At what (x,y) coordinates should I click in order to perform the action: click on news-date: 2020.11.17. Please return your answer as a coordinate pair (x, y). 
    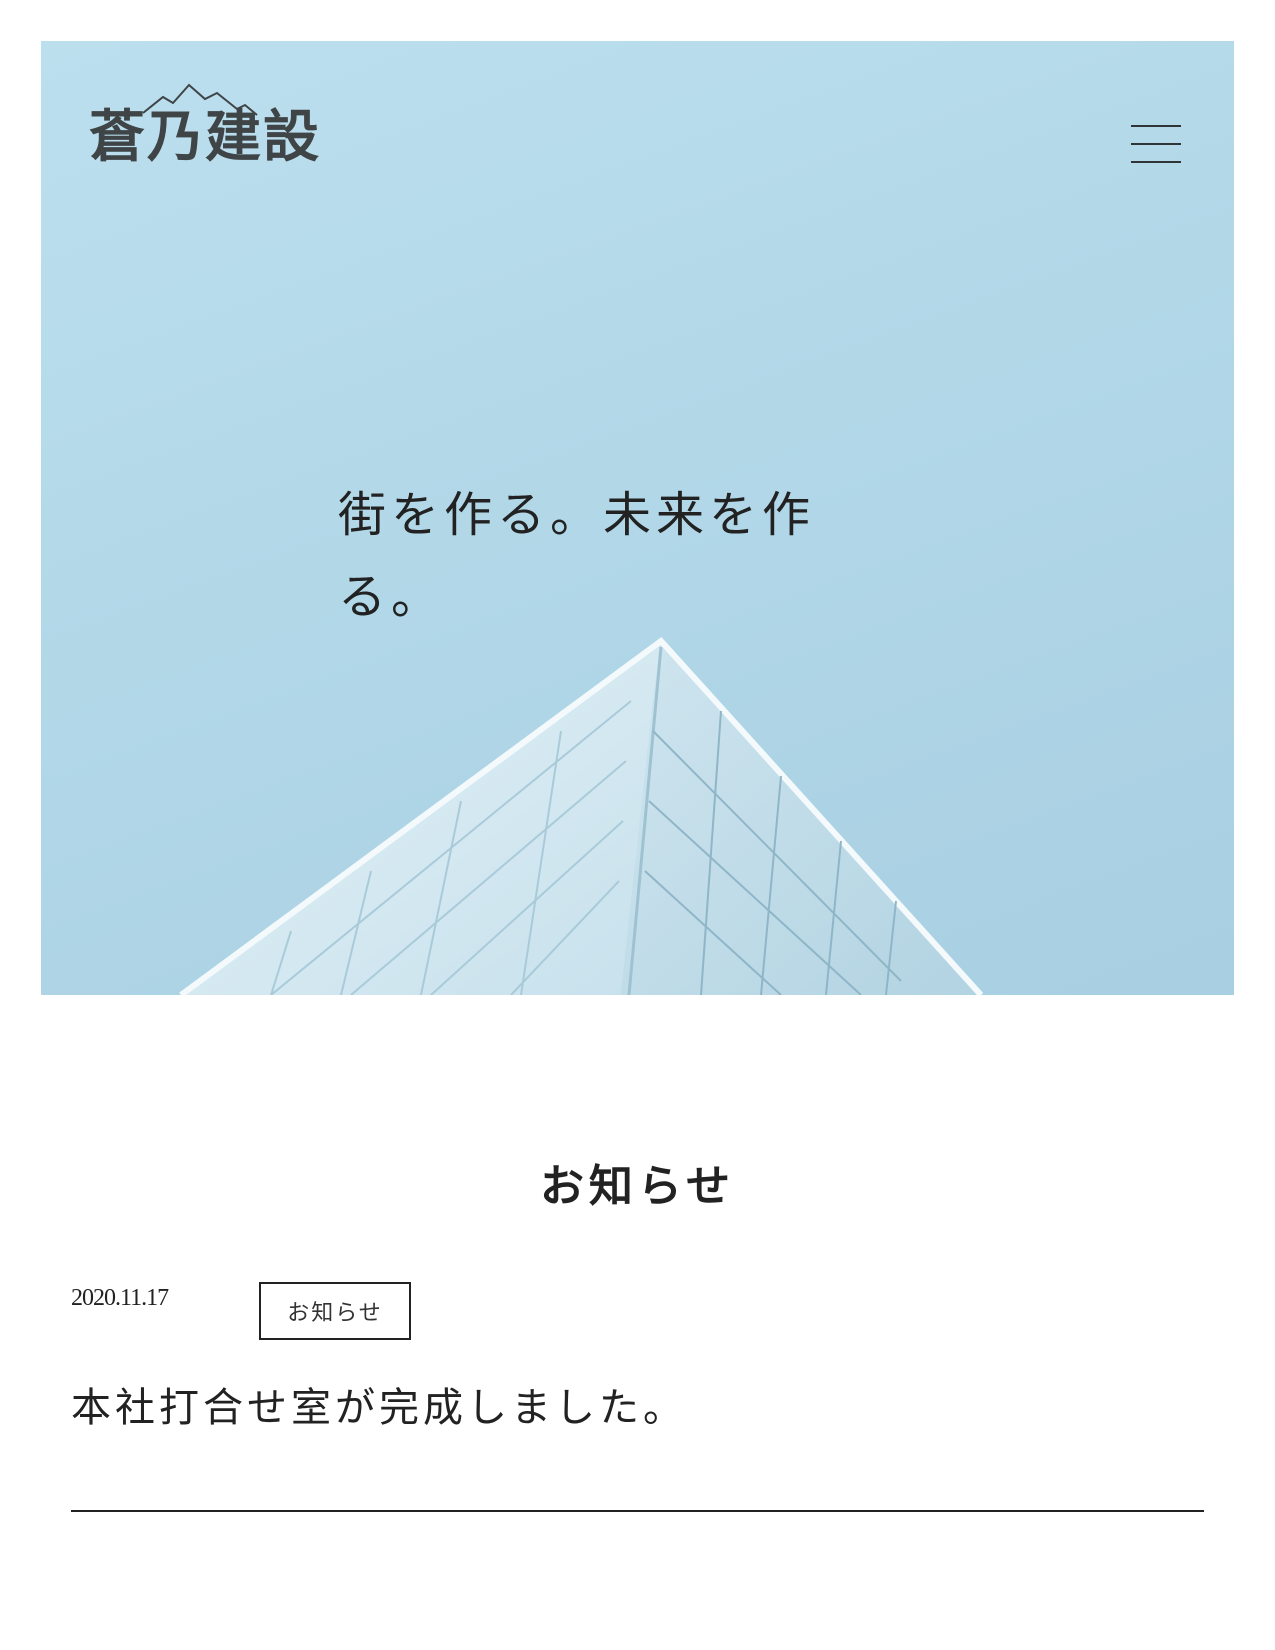
    Looking at the image, I should click on (120, 1298).